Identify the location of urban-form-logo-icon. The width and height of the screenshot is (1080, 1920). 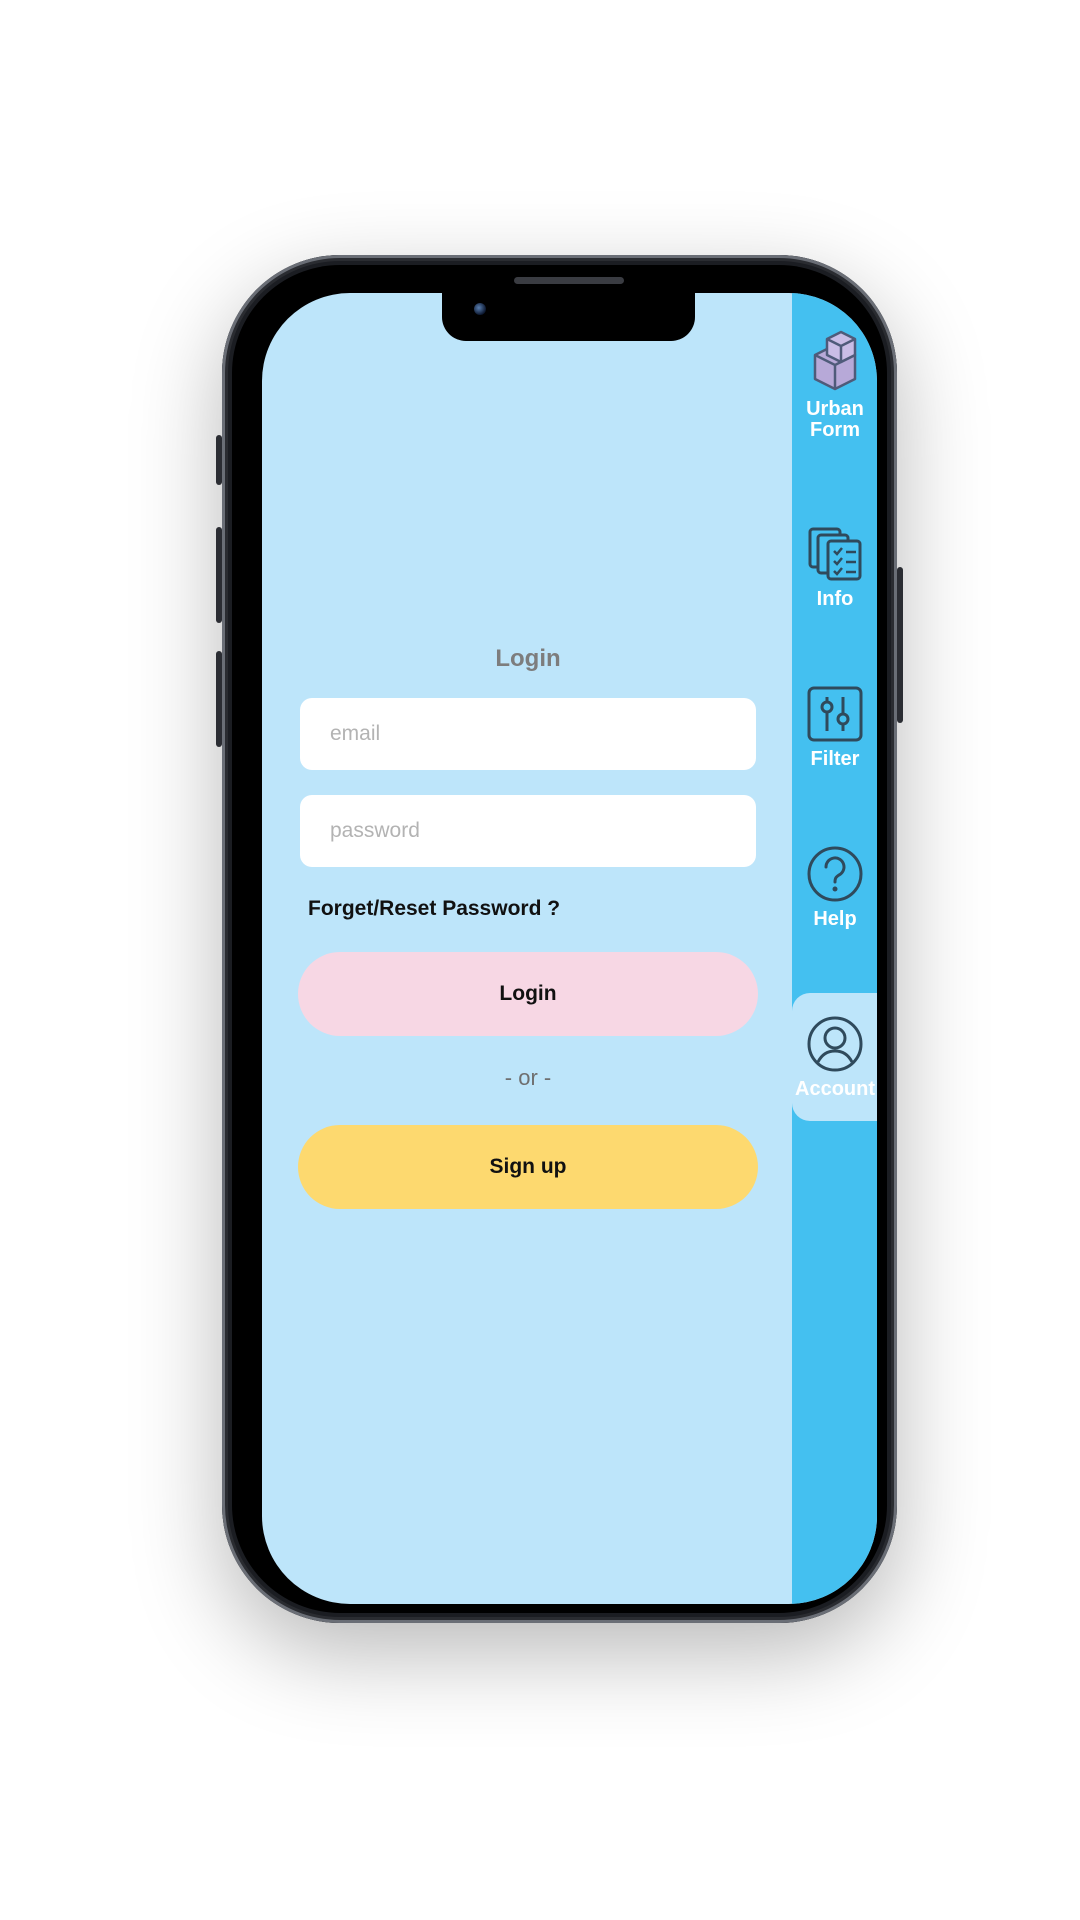
(835, 360).